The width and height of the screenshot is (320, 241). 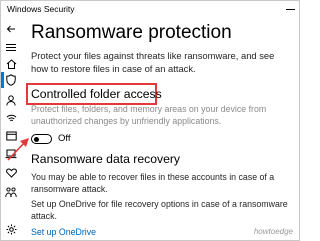 What do you see at coordinates (11, 100) in the screenshot?
I see `person-icon` at bounding box center [11, 100].